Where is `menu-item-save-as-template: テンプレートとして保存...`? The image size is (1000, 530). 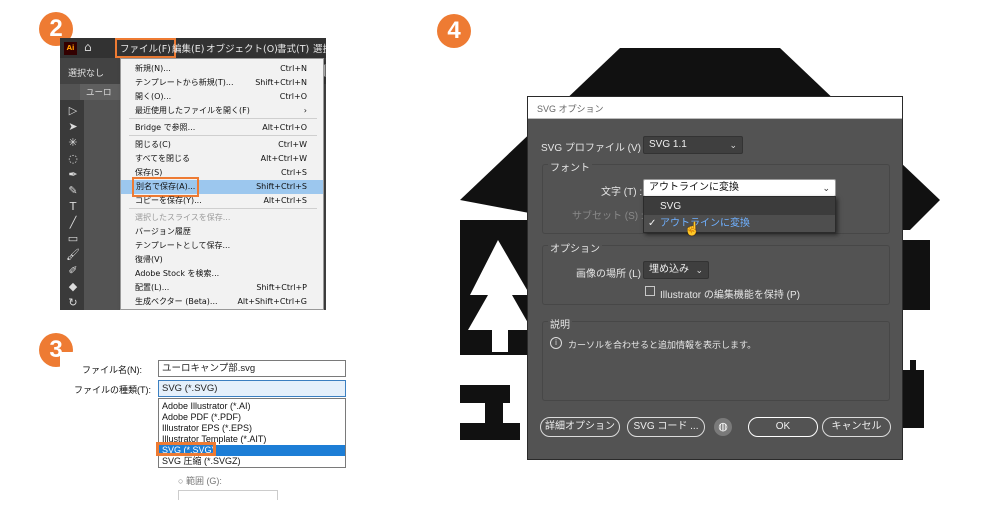 menu-item-save-as-template: テンプレートとして保存... is located at coordinates (222, 246).